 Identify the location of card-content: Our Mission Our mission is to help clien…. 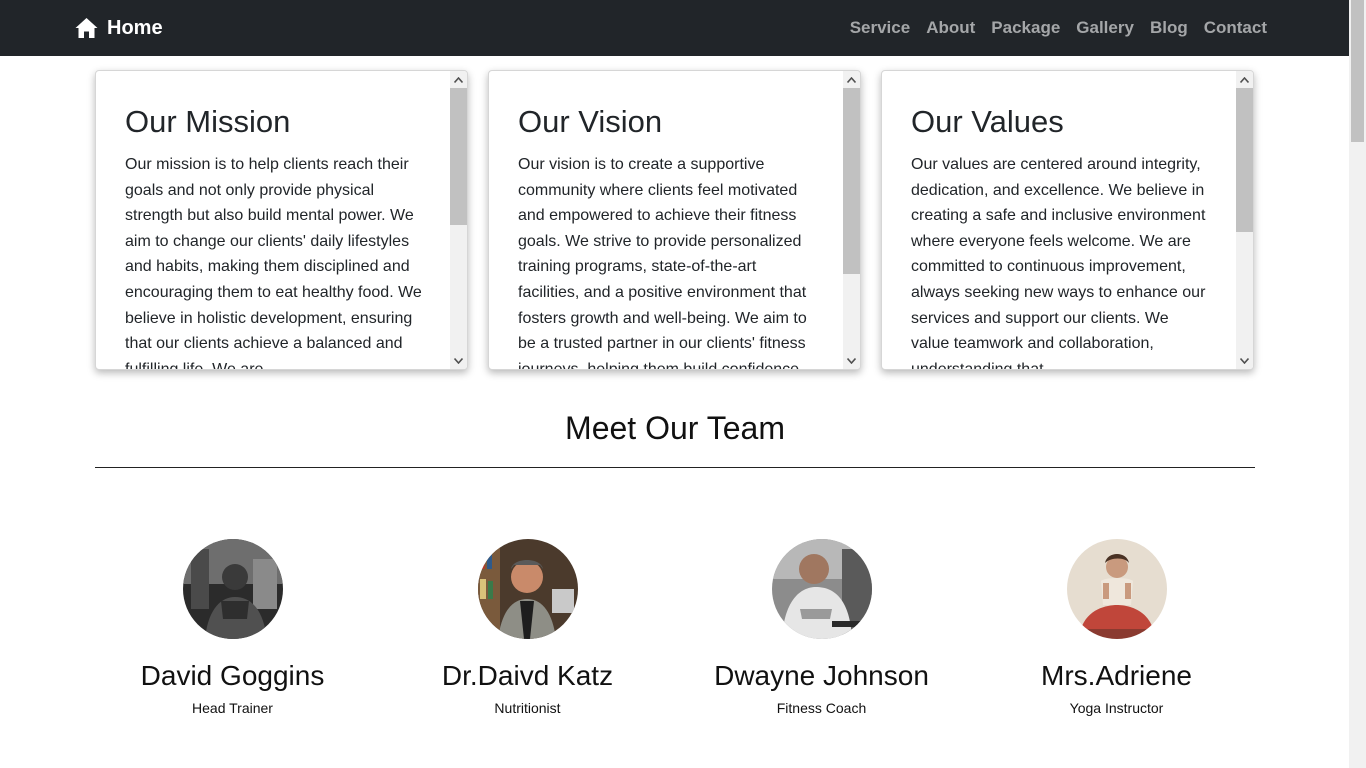
(275, 220).